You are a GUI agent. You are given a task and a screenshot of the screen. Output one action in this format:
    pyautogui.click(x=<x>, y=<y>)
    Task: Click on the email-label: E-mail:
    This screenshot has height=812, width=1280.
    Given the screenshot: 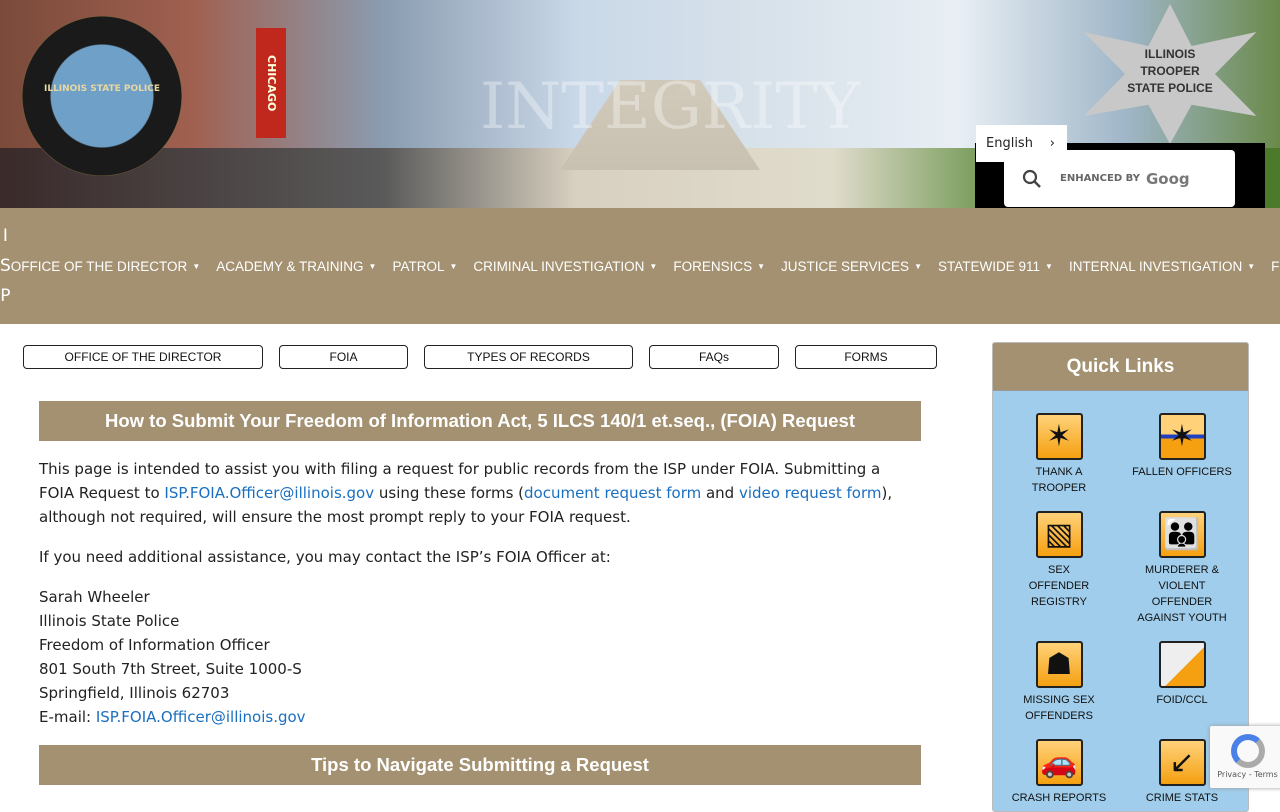 What is the action you would take?
    pyautogui.click(x=67, y=717)
    